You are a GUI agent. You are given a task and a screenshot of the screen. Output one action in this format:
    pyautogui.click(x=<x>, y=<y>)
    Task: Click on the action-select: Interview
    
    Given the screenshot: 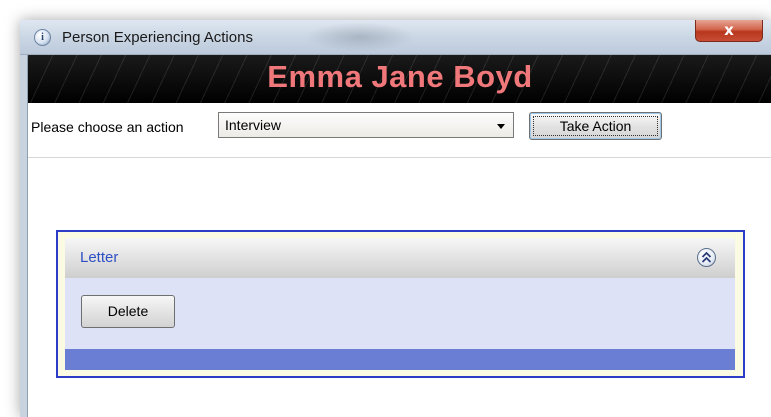 What is the action you would take?
    pyautogui.click(x=366, y=125)
    